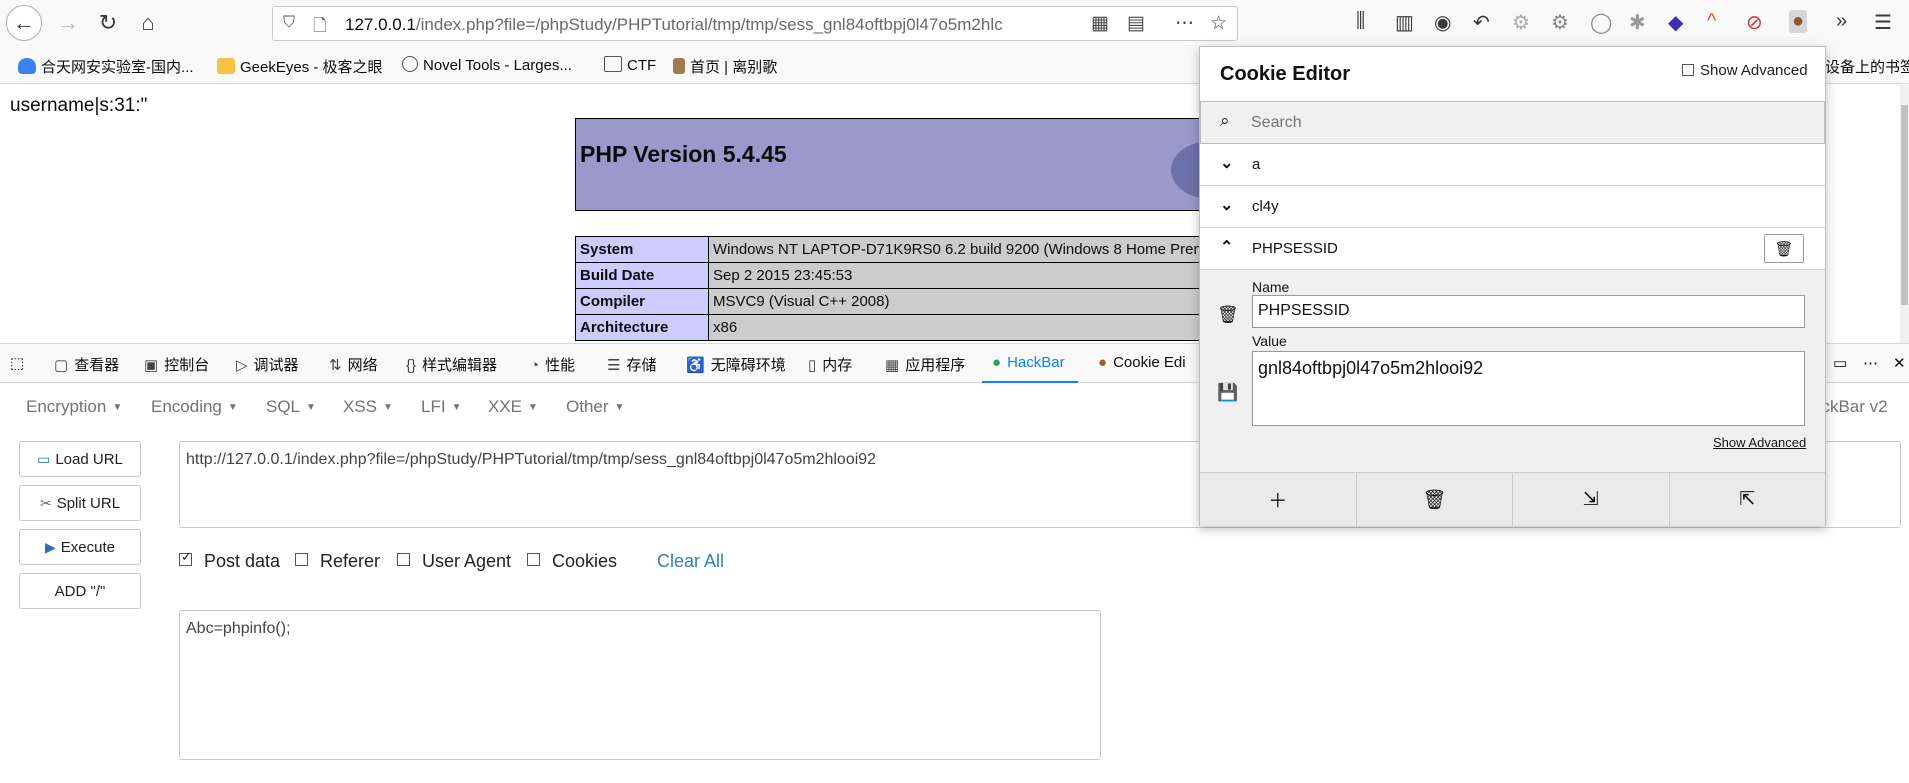  What do you see at coordinates (1226, 247) in the screenshot?
I see `chevron-up-icon: ⌃` at bounding box center [1226, 247].